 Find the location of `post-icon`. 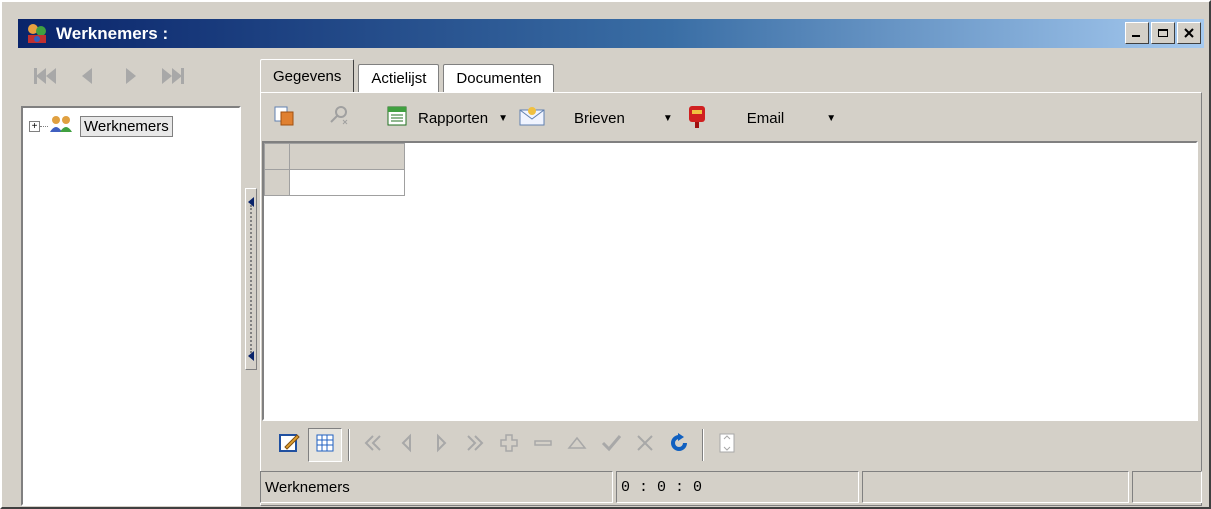

post-icon is located at coordinates (611, 445).